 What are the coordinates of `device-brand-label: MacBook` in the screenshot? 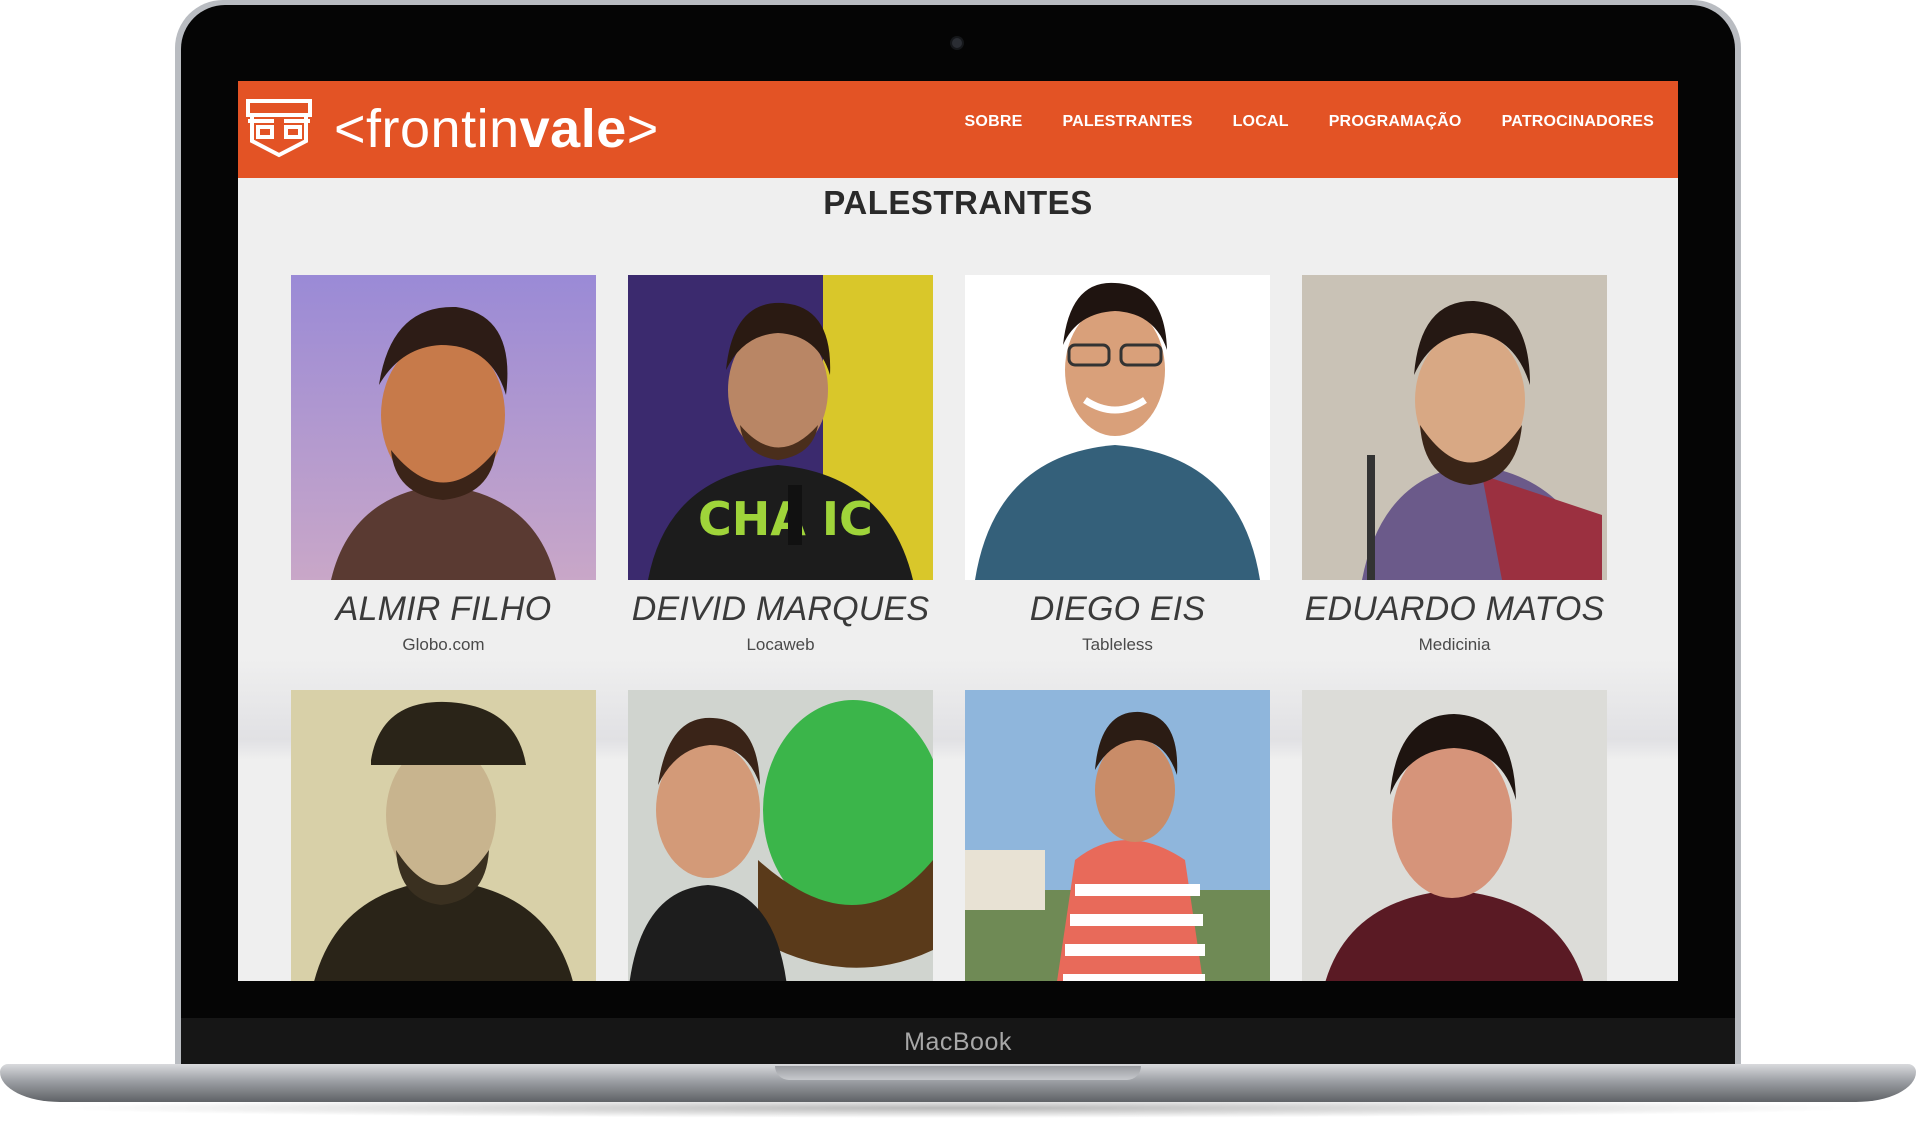 It's located at (958, 1042).